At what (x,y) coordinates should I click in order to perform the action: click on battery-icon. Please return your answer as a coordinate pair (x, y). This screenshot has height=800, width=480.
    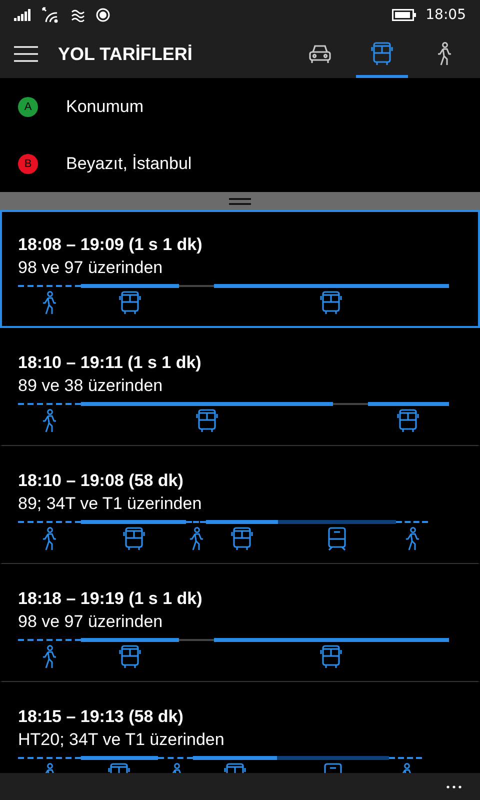
    Looking at the image, I should click on (404, 15).